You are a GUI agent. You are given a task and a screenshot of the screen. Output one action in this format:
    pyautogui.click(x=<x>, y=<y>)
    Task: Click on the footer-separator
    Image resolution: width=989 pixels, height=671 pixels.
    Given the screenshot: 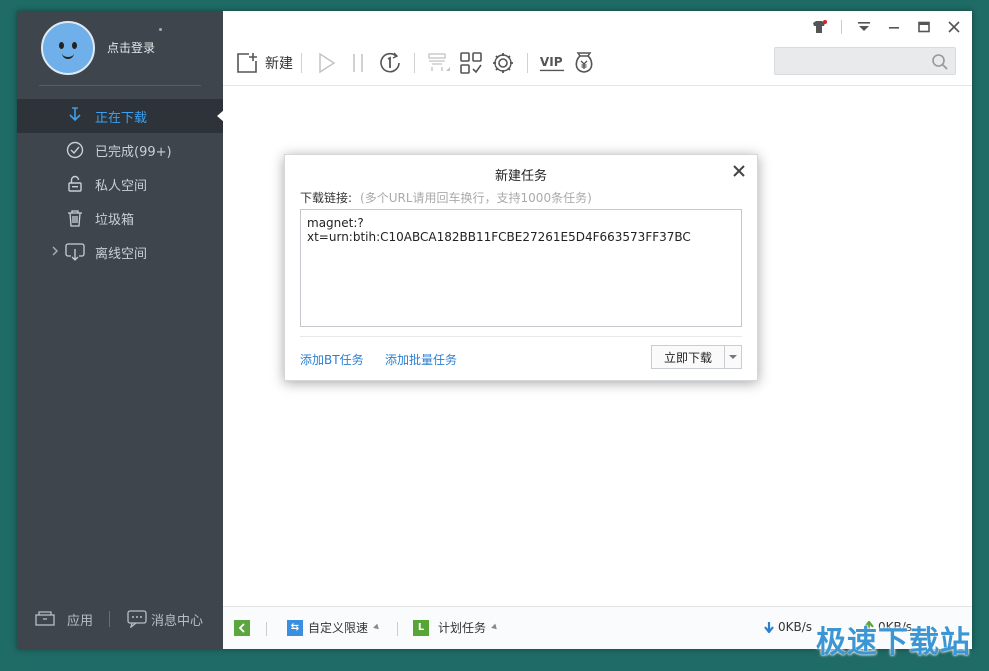 What is the action you would take?
    pyautogui.click(x=109, y=619)
    